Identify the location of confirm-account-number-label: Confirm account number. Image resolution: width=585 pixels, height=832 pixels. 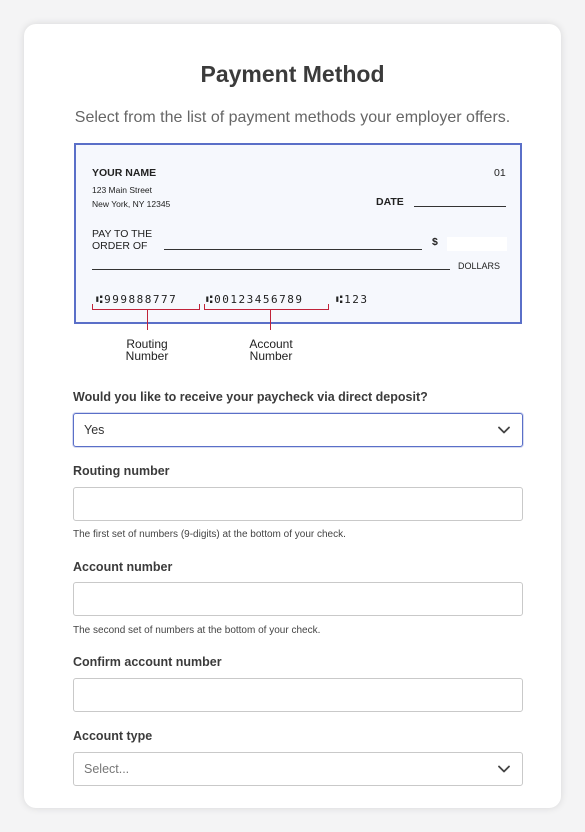
(147, 662).